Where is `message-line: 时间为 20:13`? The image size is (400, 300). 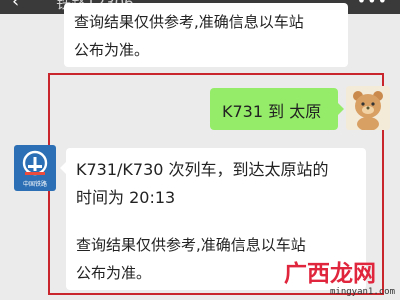
message-line: 时间为 20:13 is located at coordinates (126, 197).